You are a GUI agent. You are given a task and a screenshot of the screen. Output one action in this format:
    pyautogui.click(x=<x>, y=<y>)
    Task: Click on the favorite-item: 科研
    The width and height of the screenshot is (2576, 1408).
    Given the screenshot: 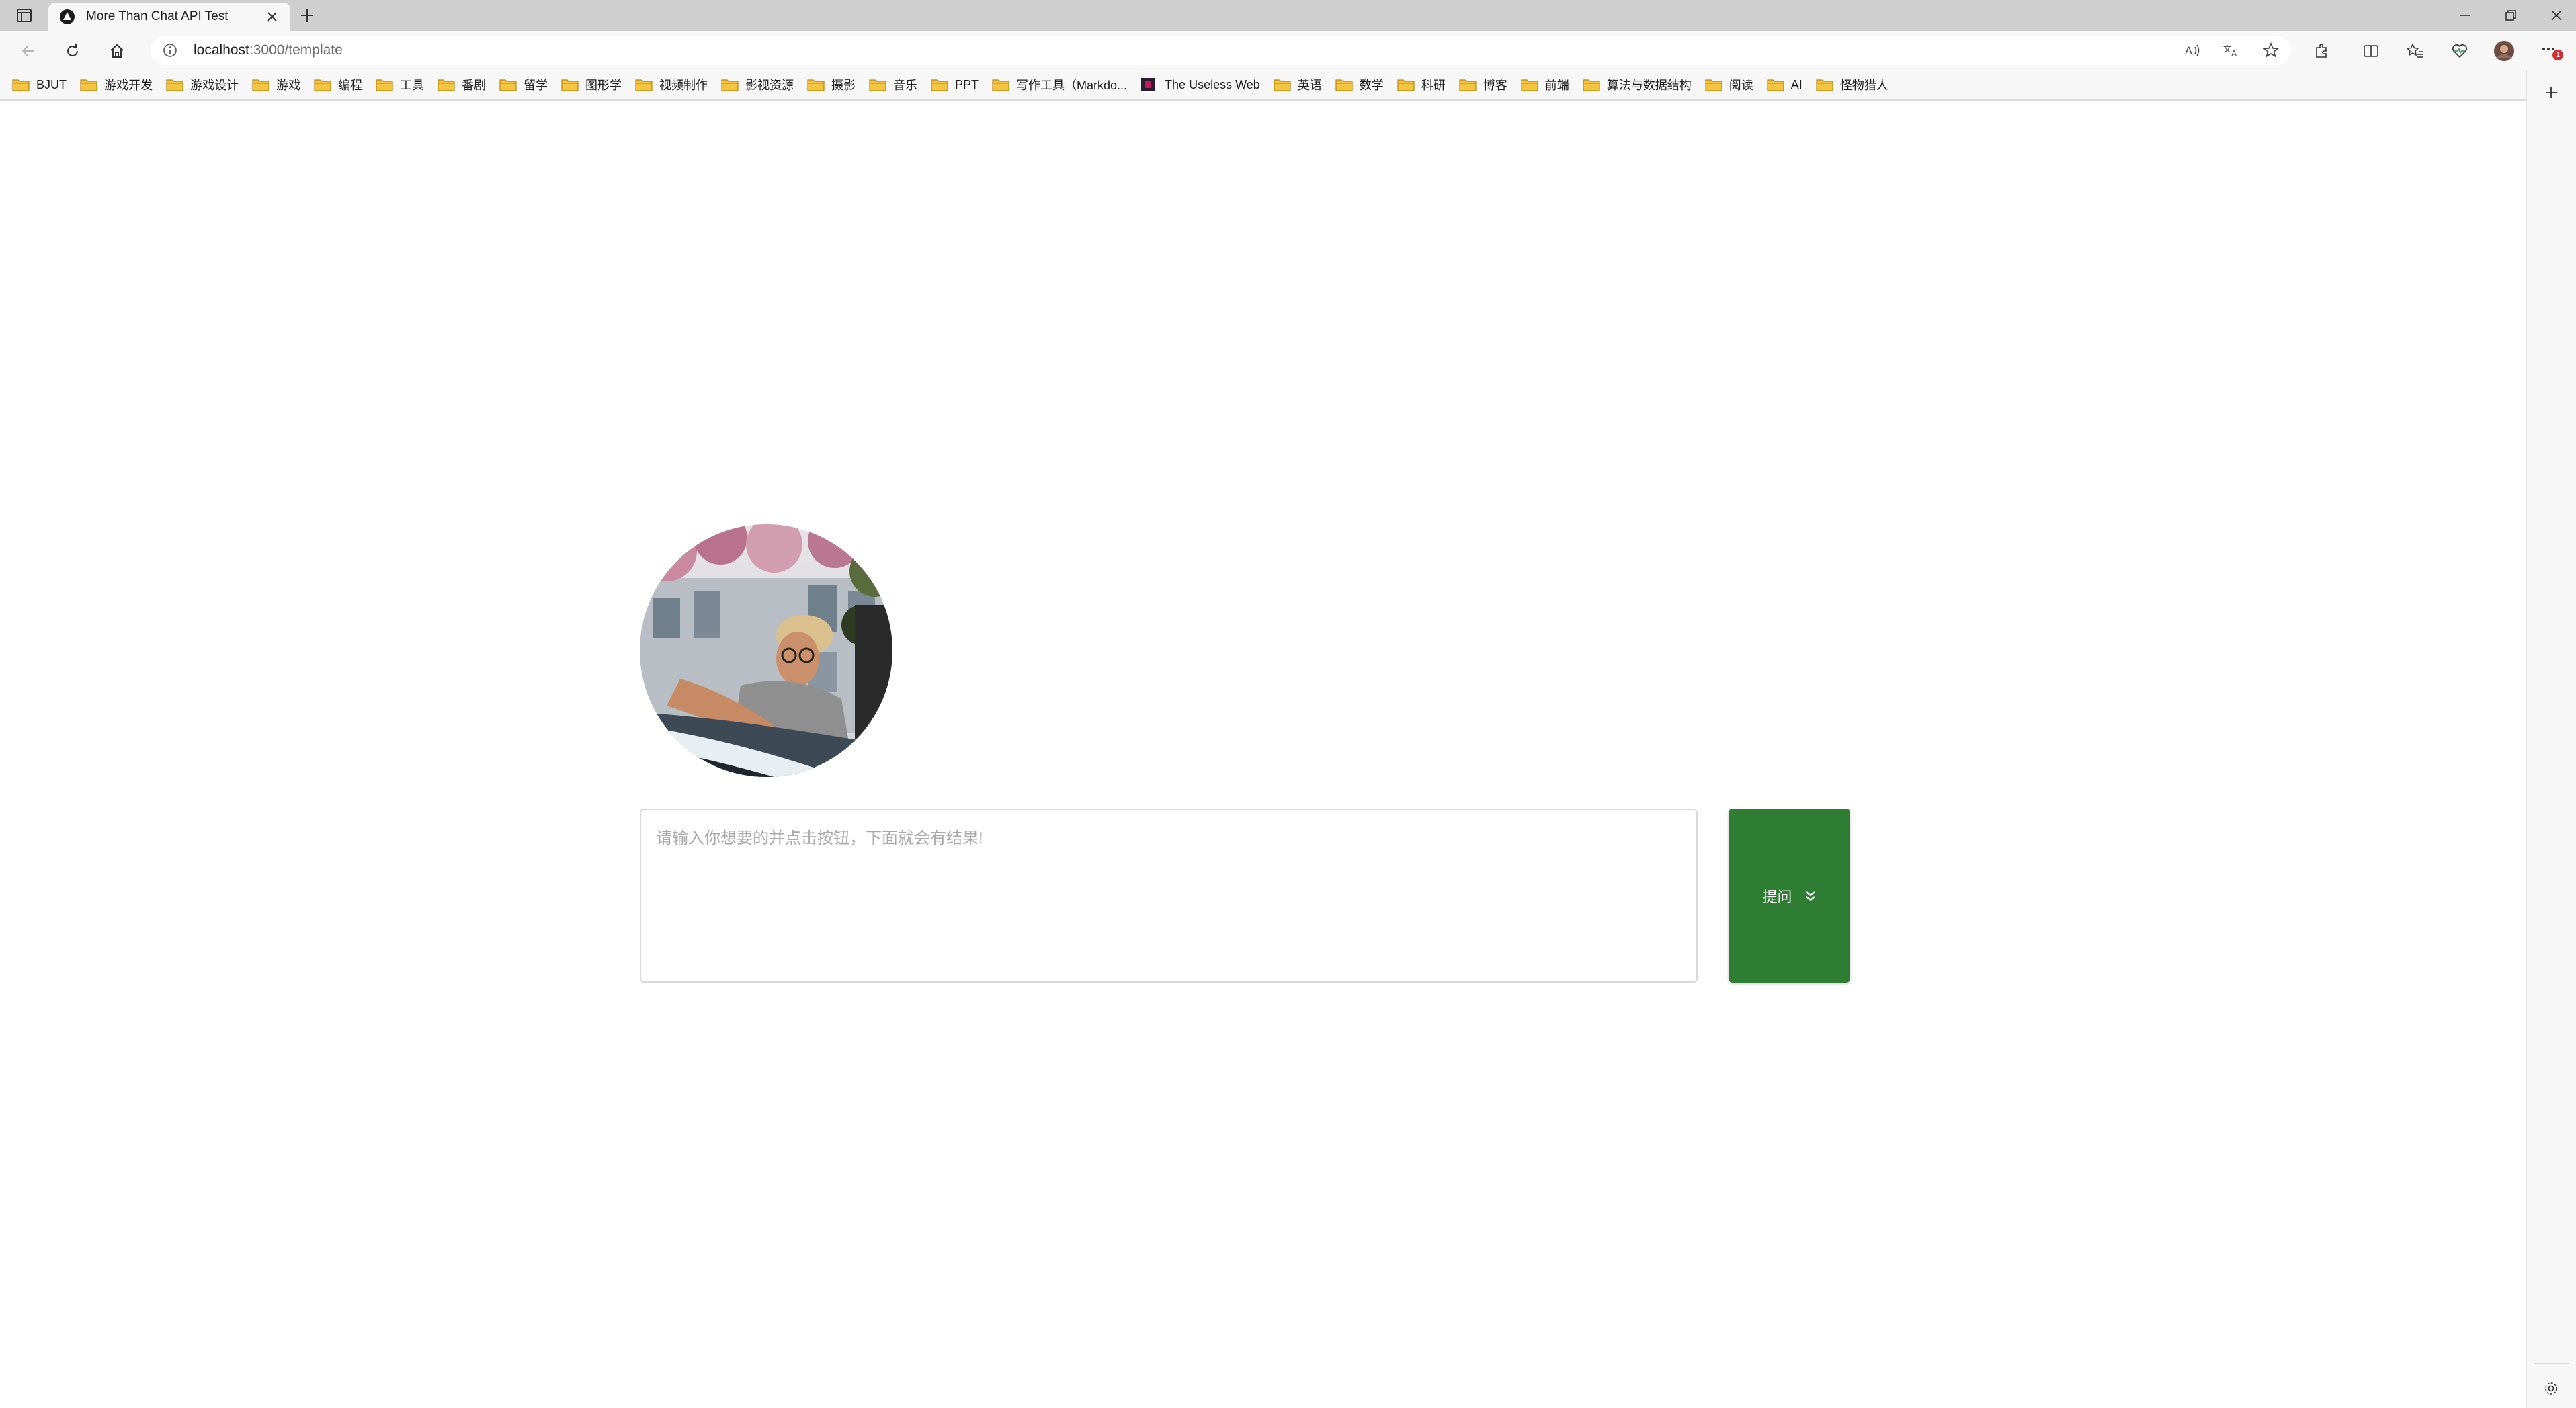 What is the action you would take?
    pyautogui.click(x=1421, y=84)
    